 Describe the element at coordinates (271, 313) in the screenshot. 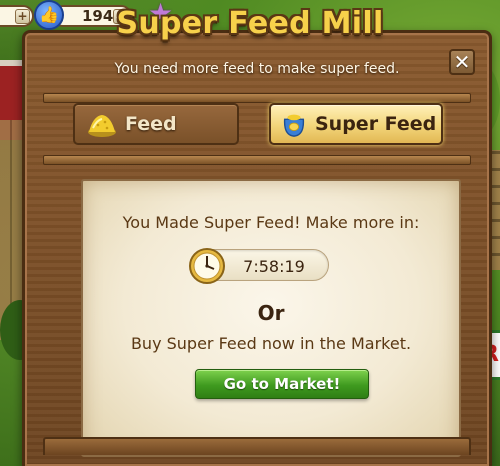

I see `or-separator: Or` at that location.